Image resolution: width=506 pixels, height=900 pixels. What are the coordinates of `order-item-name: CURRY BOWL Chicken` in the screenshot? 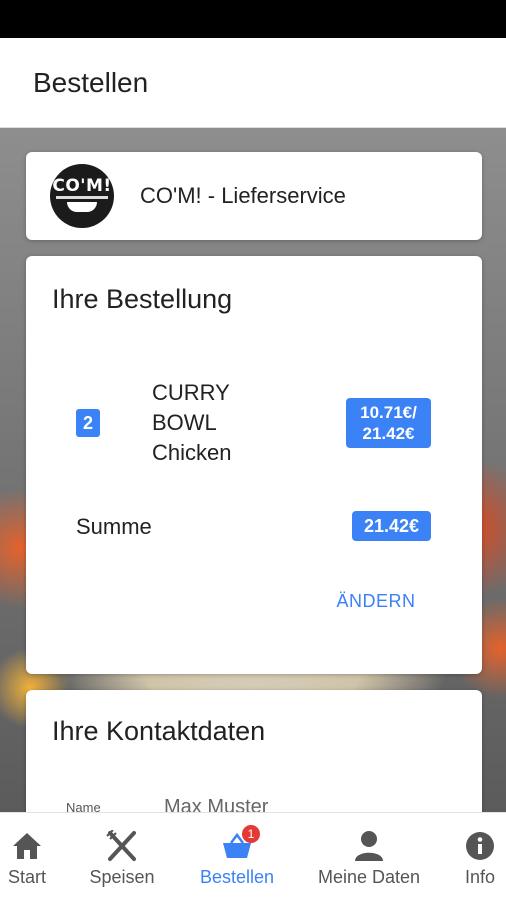 It's located at (222, 423).